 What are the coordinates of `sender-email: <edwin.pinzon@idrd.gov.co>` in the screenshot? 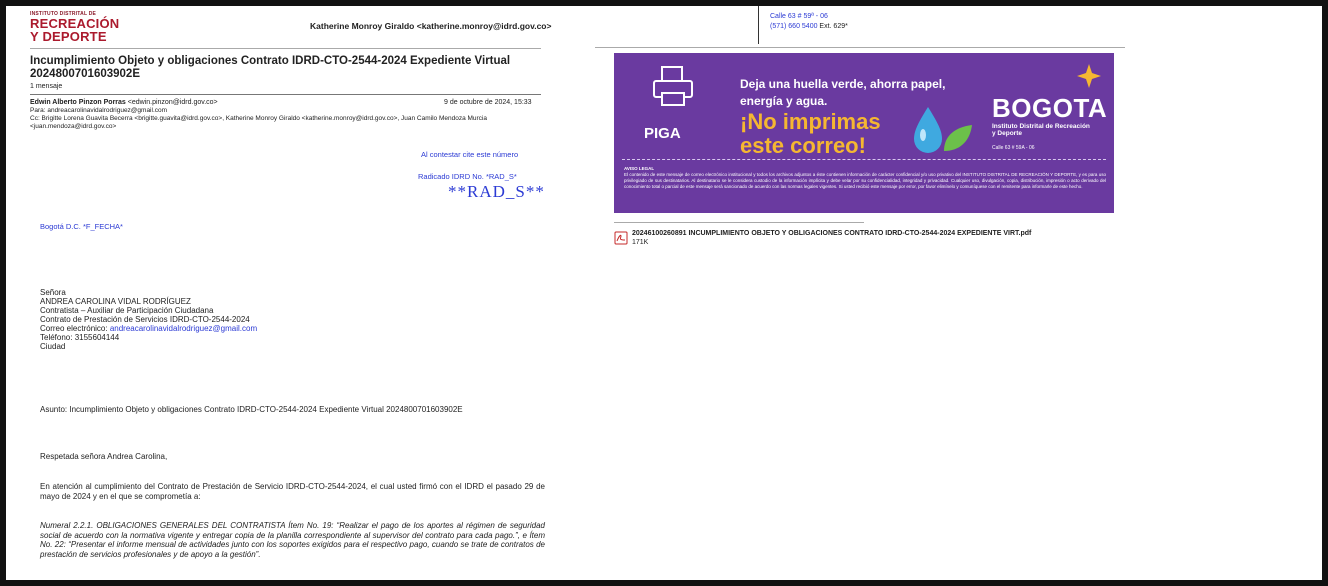 It's located at (172, 102).